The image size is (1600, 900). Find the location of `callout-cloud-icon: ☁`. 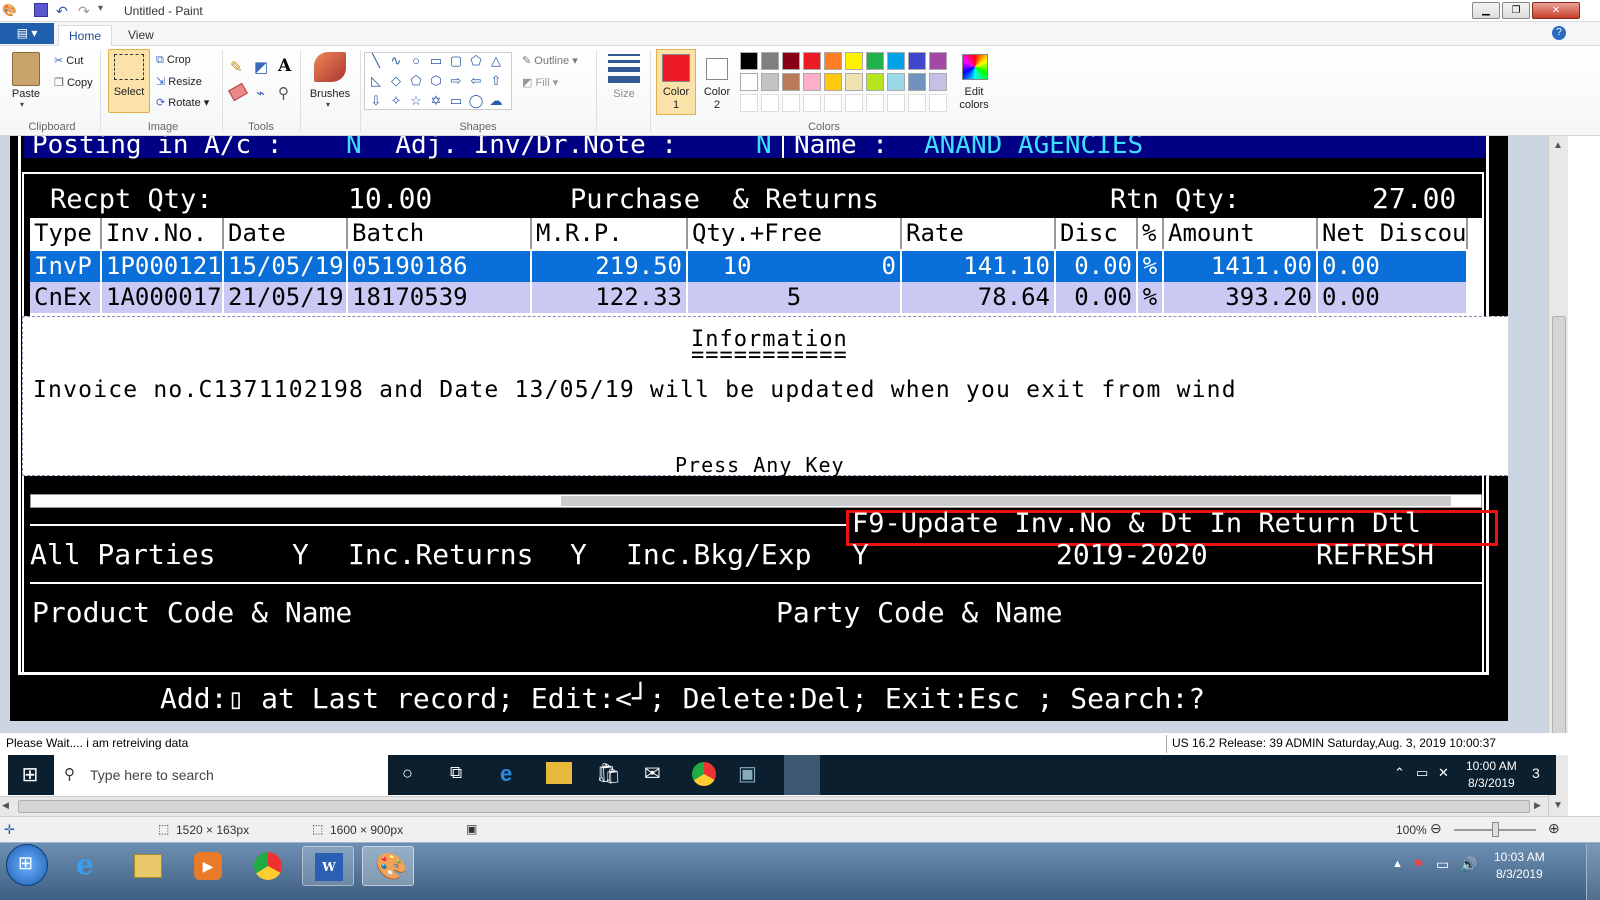

callout-cloud-icon: ☁ is located at coordinates (496, 101).